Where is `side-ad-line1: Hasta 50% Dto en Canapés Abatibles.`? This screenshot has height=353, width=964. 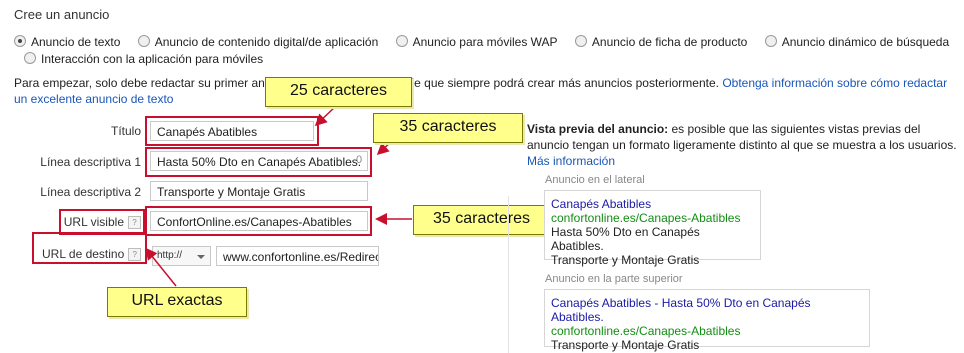 side-ad-line1: Hasta 50% Dto en Canapés Abatibles. is located at coordinates (625, 239).